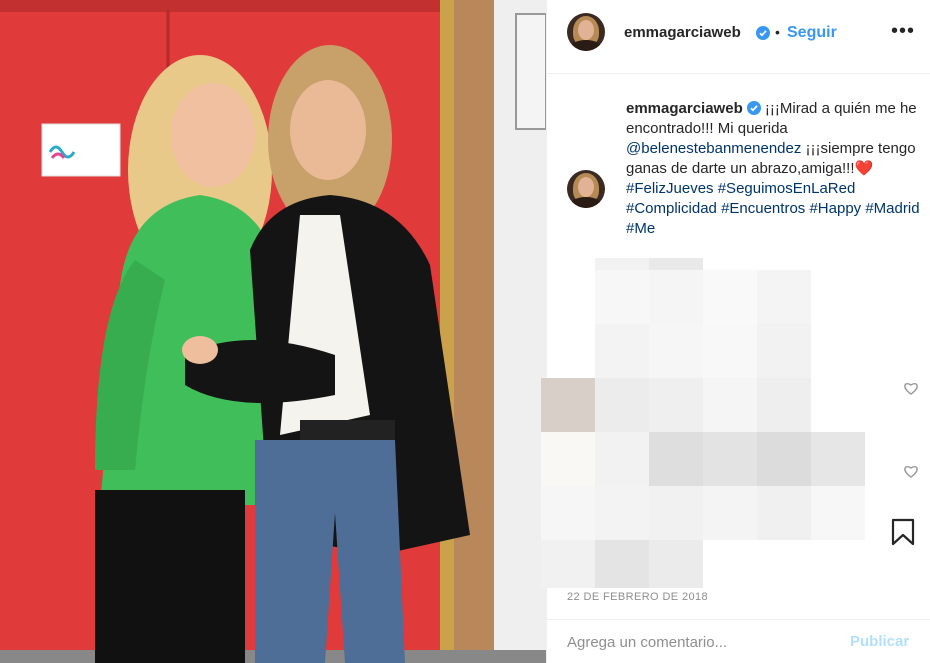 The width and height of the screenshot is (930, 663). Describe the element at coordinates (670, 188) in the screenshot. I see `hashtag-link: #FelizJueves` at that location.